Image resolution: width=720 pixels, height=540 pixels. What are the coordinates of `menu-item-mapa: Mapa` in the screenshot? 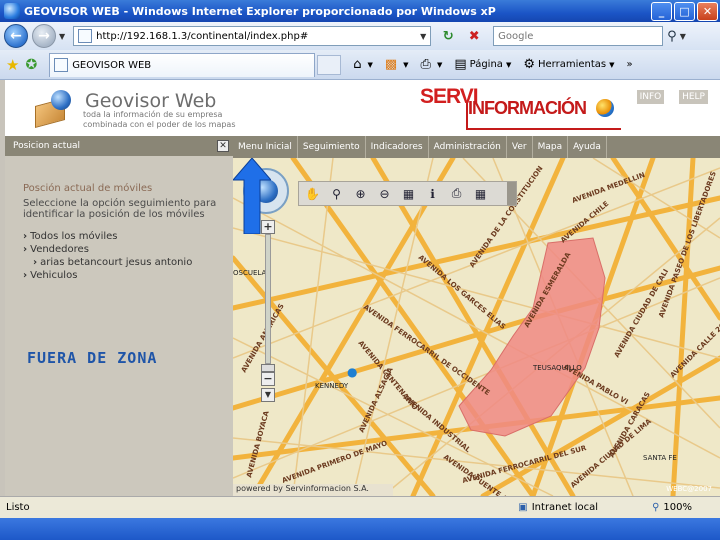 It's located at (551, 147).